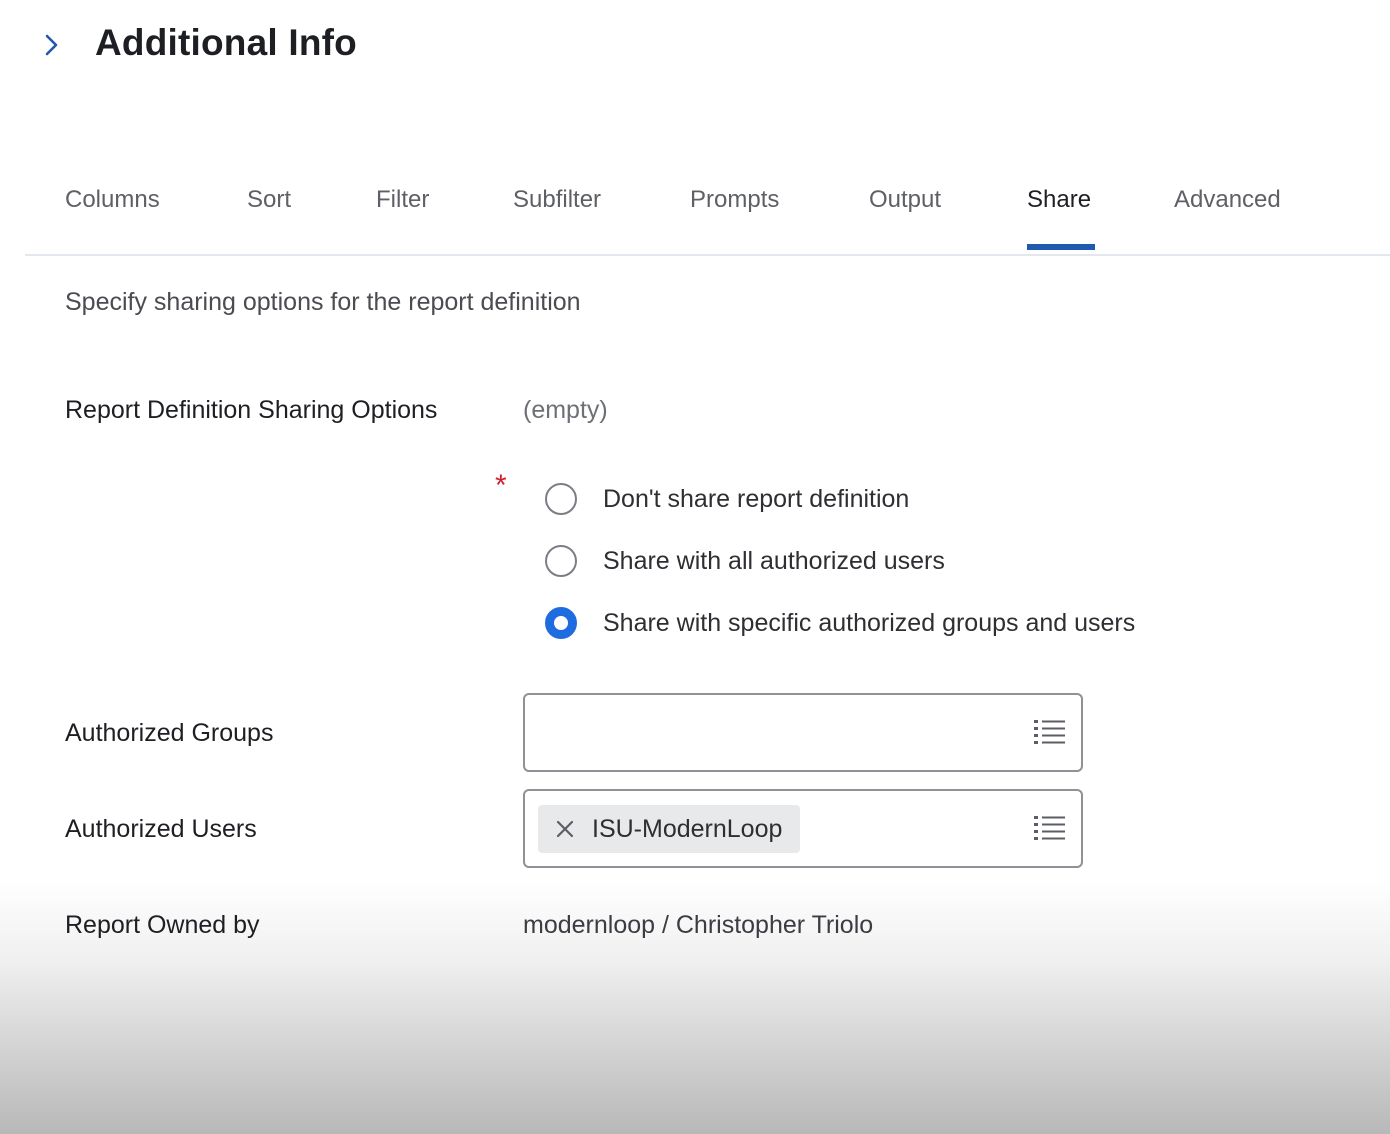  What do you see at coordinates (695, 45) in the screenshot?
I see `page-header: Additional Info` at bounding box center [695, 45].